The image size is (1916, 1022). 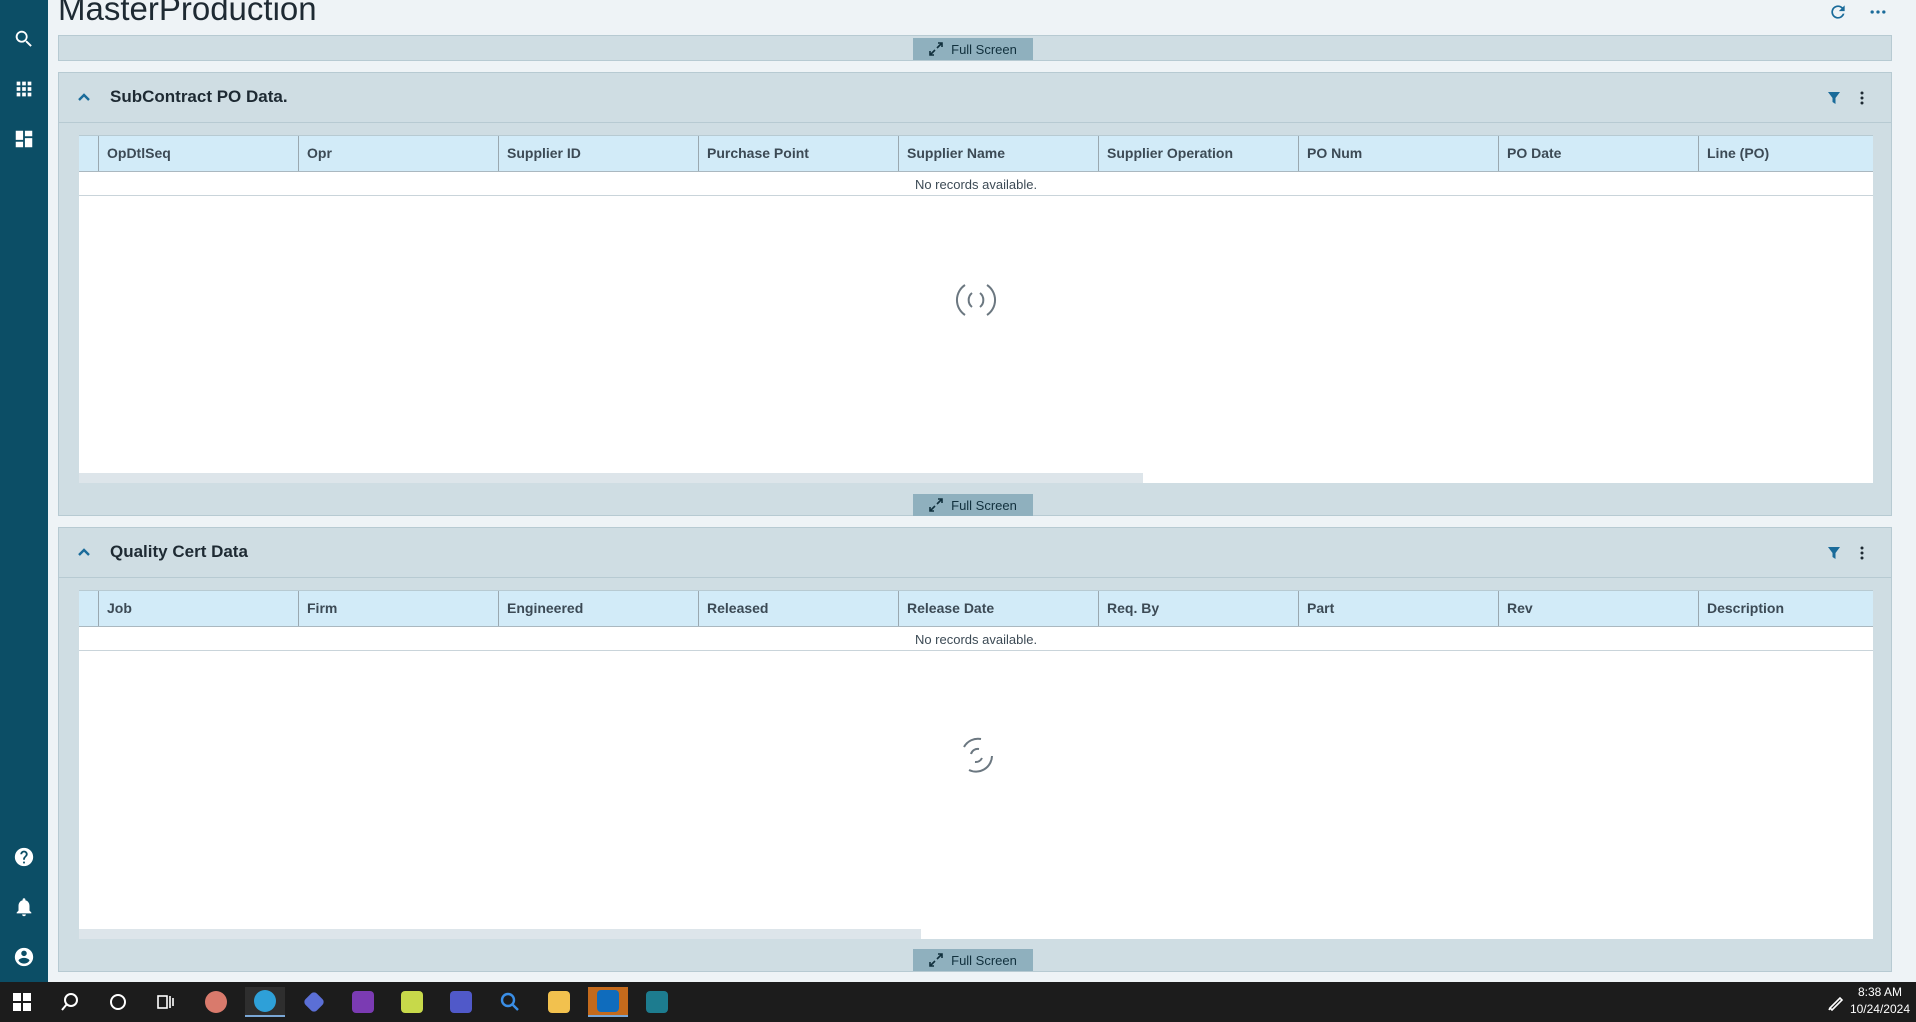 I want to click on panel-title: Quality Cert Data, so click(x=179, y=551).